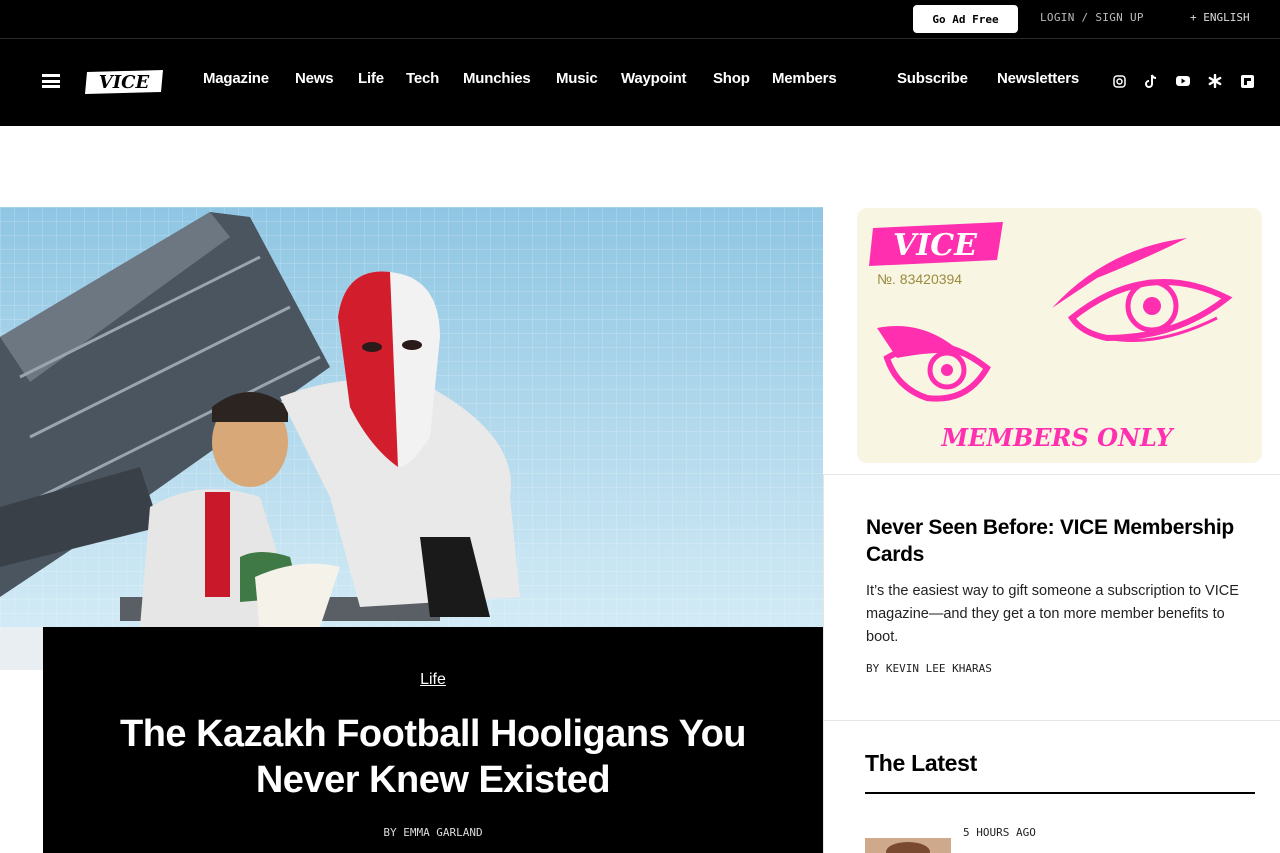 This screenshot has width=1280, height=853. Describe the element at coordinates (908, 845) in the screenshot. I see `latest-item-thumbnail` at that location.